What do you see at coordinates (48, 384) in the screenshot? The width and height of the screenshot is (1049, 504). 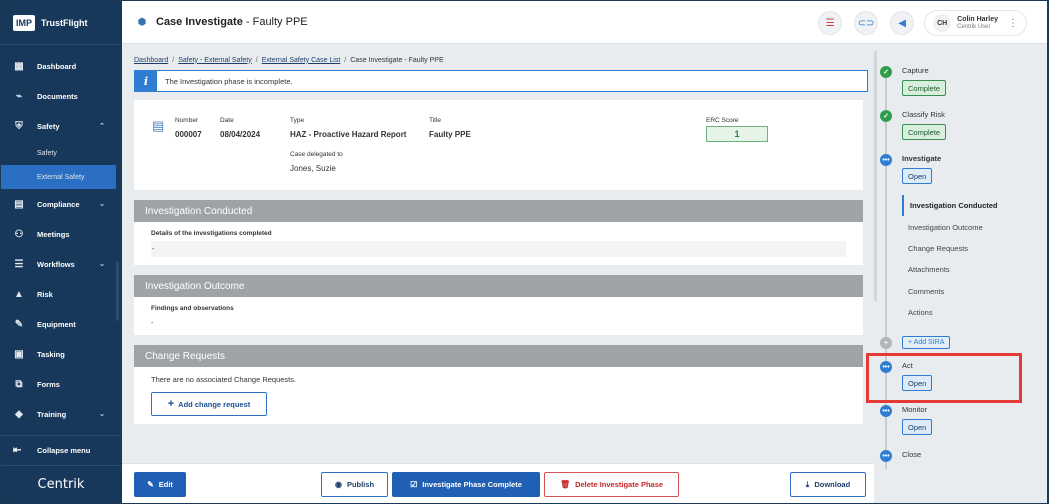 I see `sidebar-item-label: Forms` at bounding box center [48, 384].